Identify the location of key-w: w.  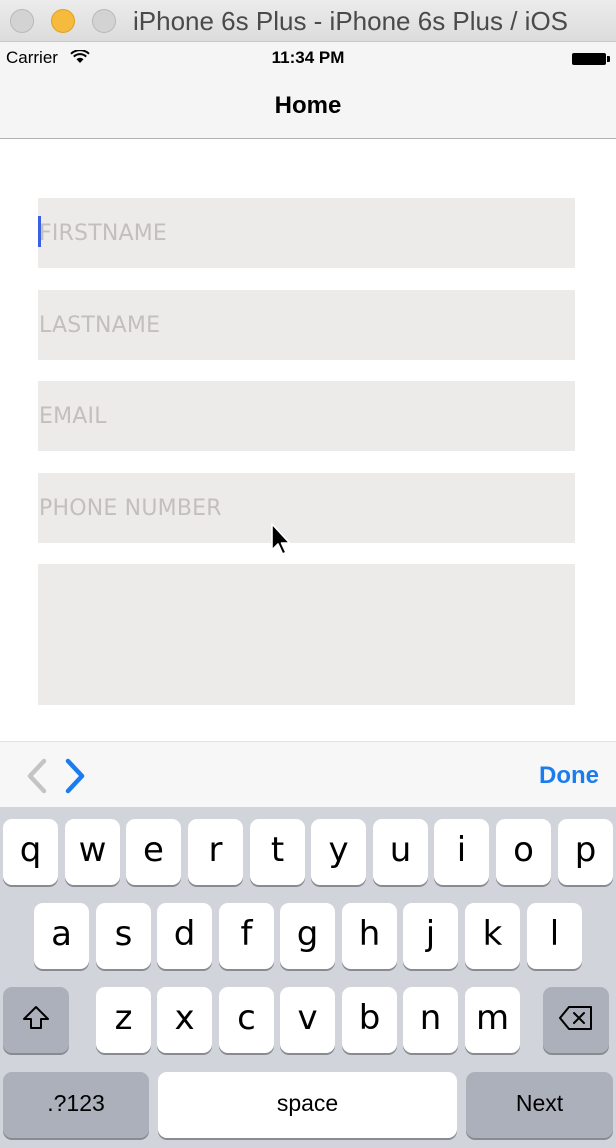
(92, 852).